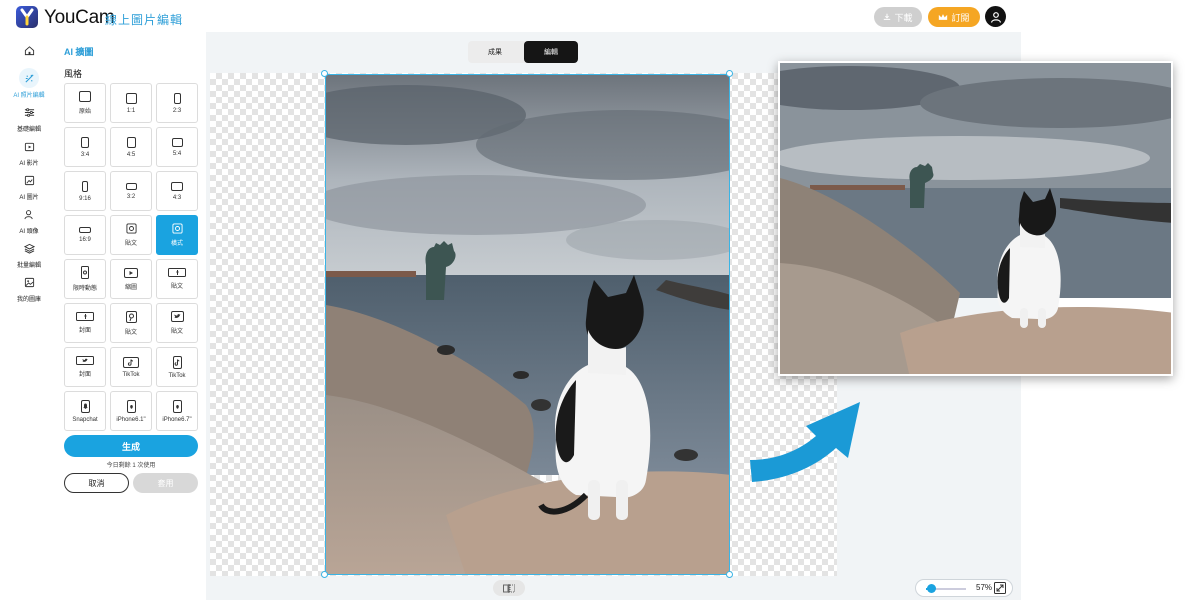  What do you see at coordinates (495, 52) in the screenshot?
I see `tab-result: 成果` at bounding box center [495, 52].